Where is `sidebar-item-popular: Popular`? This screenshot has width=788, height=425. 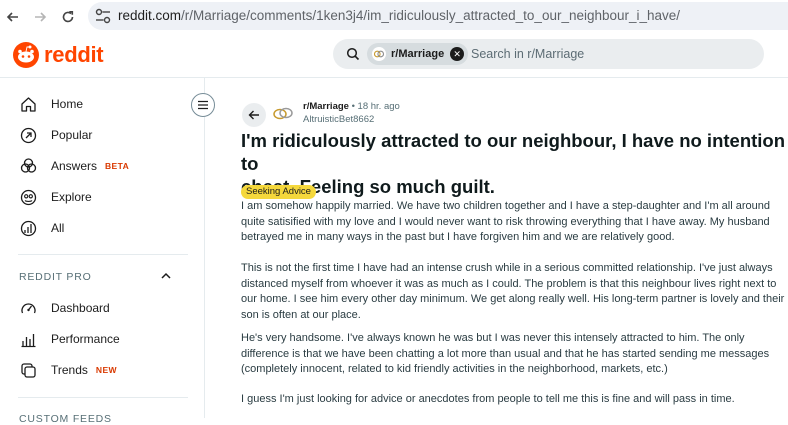
sidebar-item-popular: Popular is located at coordinates (55, 135).